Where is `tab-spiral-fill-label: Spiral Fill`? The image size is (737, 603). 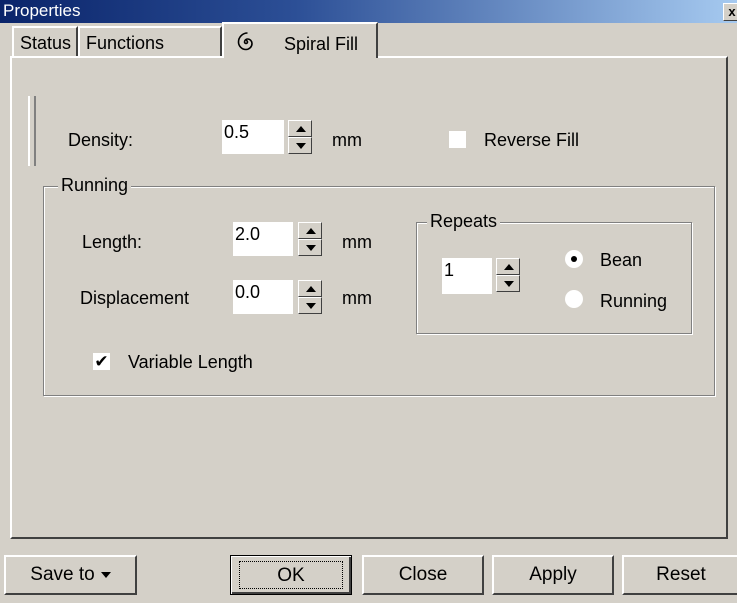 tab-spiral-fill-label: Spiral Fill is located at coordinates (321, 44).